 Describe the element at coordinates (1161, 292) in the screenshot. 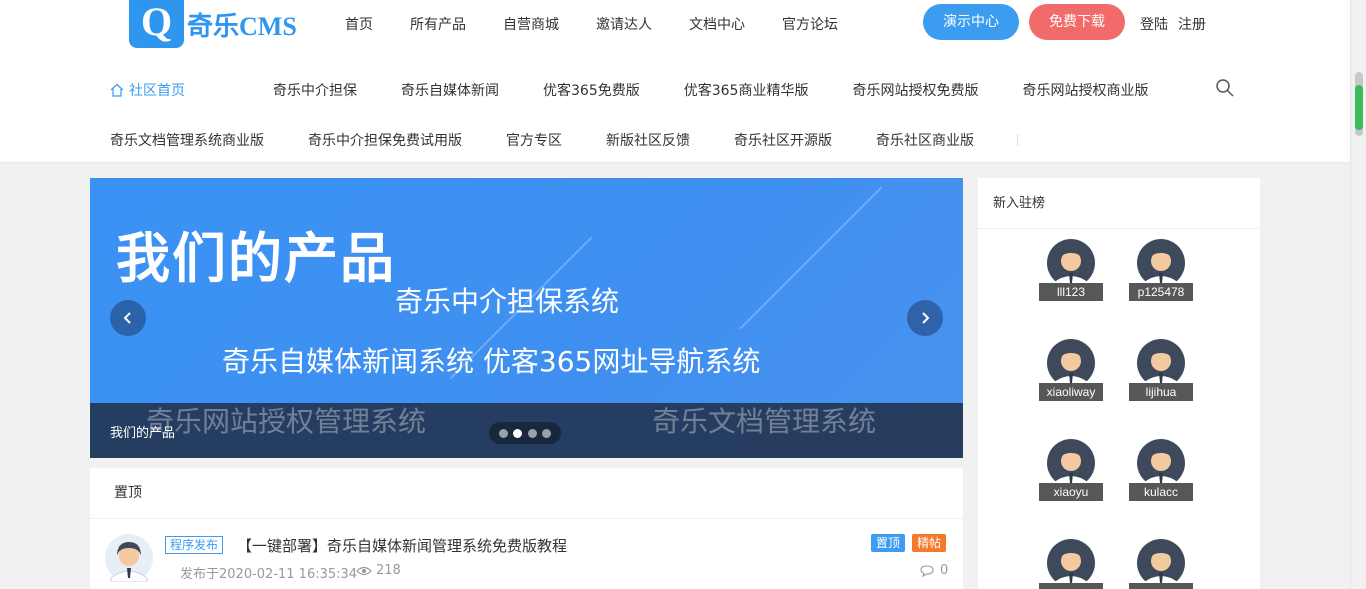

I see `member-name: p125478` at that location.